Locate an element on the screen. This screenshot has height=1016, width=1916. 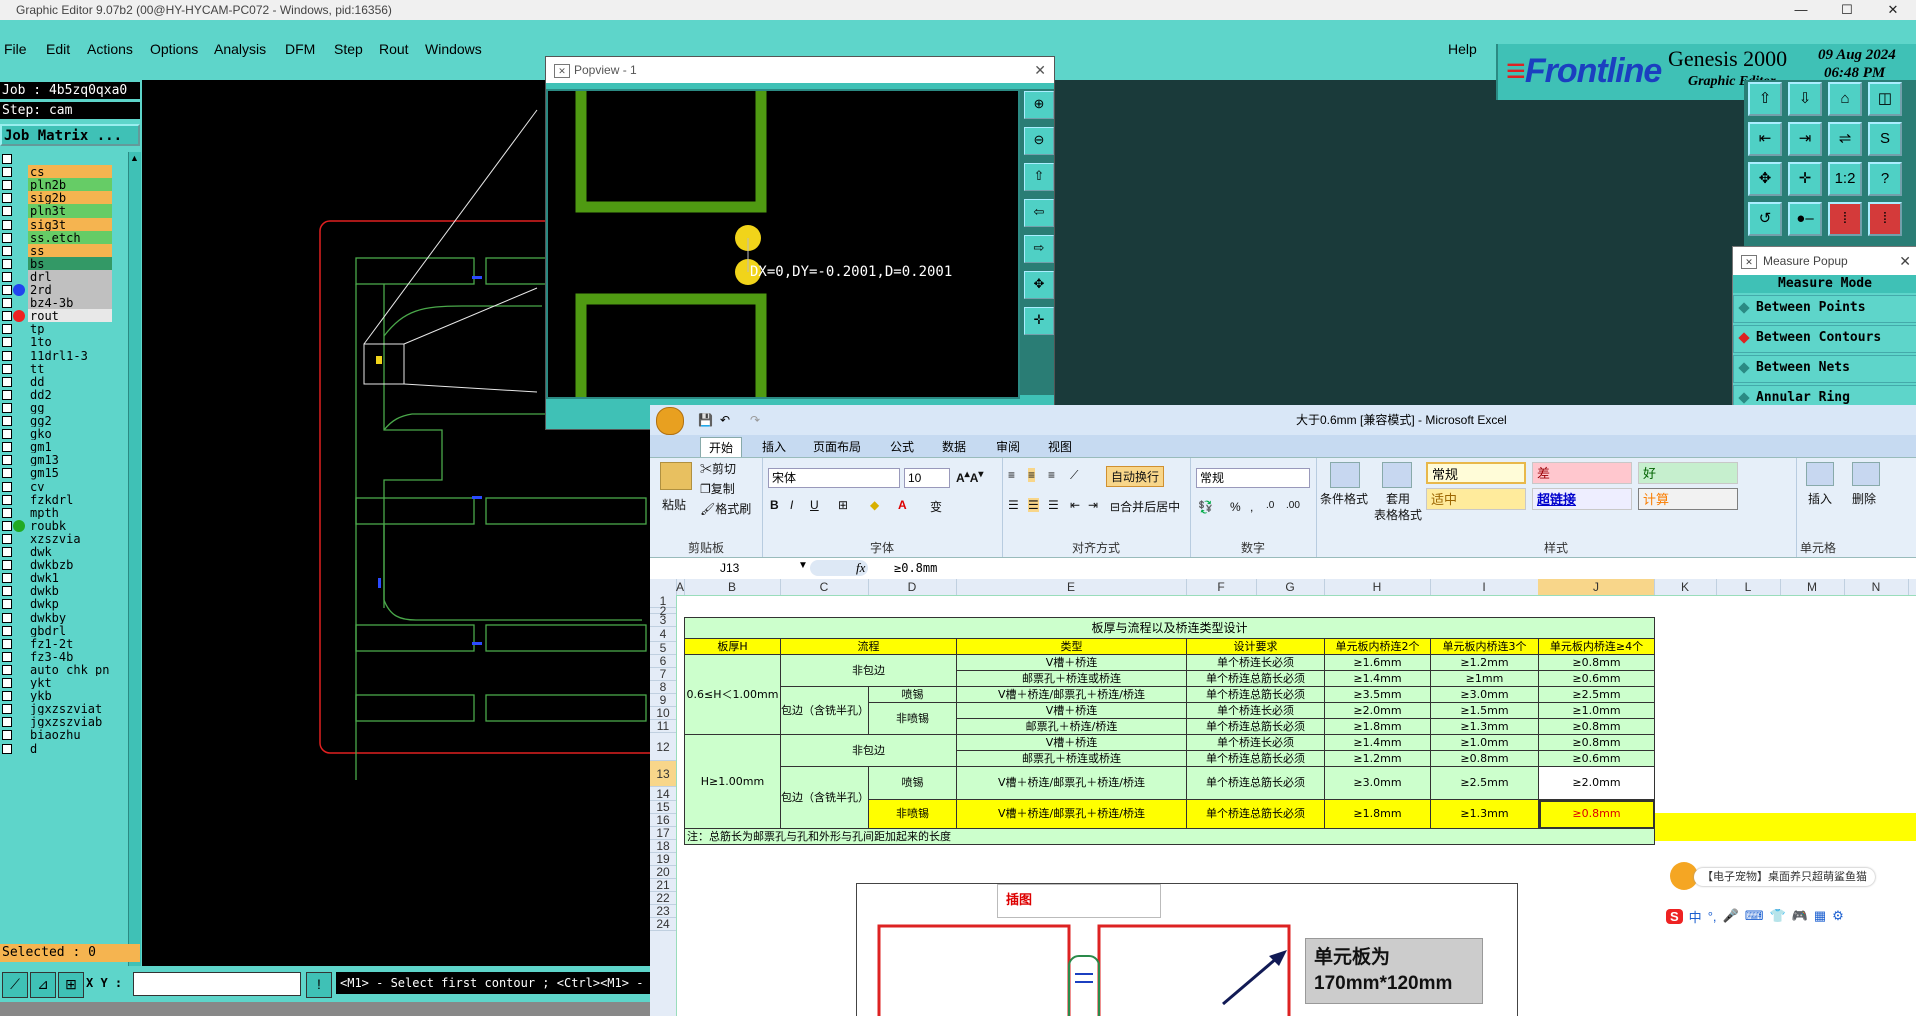
menu-help: Help is located at coordinates (1462, 49).